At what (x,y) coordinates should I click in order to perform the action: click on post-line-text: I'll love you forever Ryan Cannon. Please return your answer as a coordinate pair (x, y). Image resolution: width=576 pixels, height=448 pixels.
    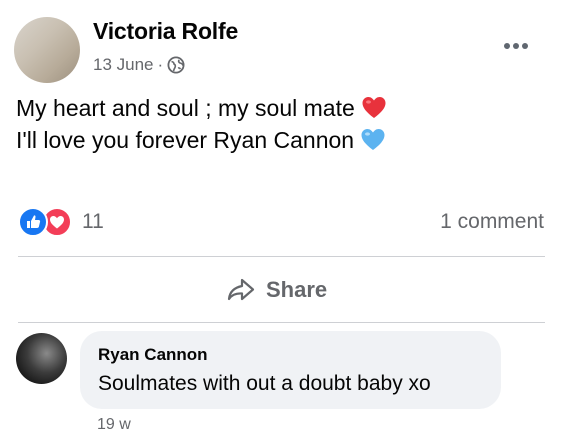
    Looking at the image, I should click on (185, 140).